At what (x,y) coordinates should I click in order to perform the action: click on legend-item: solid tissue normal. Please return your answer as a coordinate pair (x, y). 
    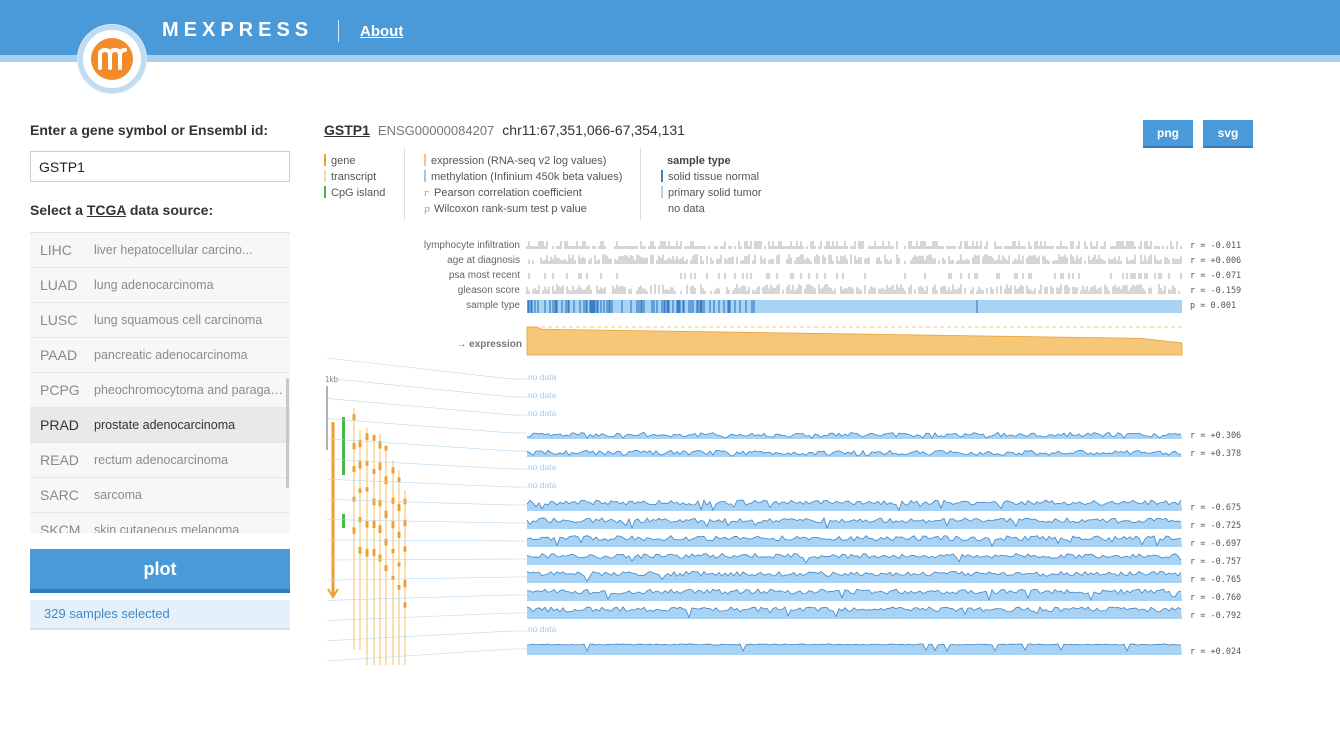
    Looking at the image, I should click on (711, 177).